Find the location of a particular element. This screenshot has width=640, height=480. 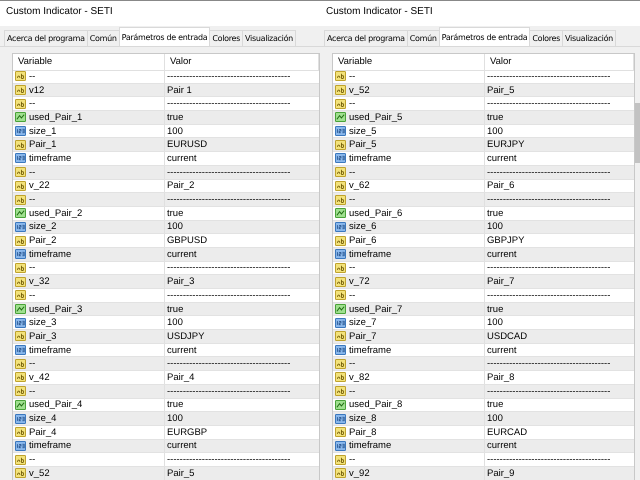

value-cell: GBPJPY is located at coordinates (559, 240).